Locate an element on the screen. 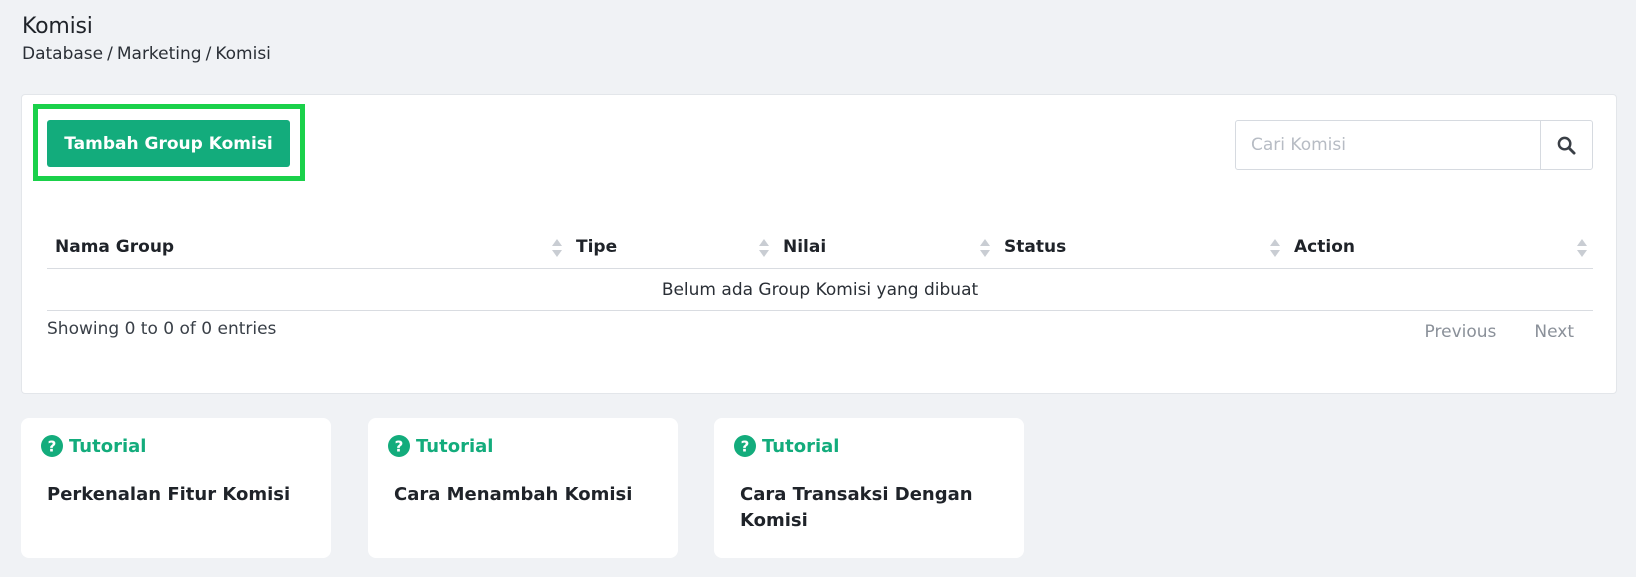 The image size is (1636, 577). breadcrumb-item-database: Database is located at coordinates (62, 54).